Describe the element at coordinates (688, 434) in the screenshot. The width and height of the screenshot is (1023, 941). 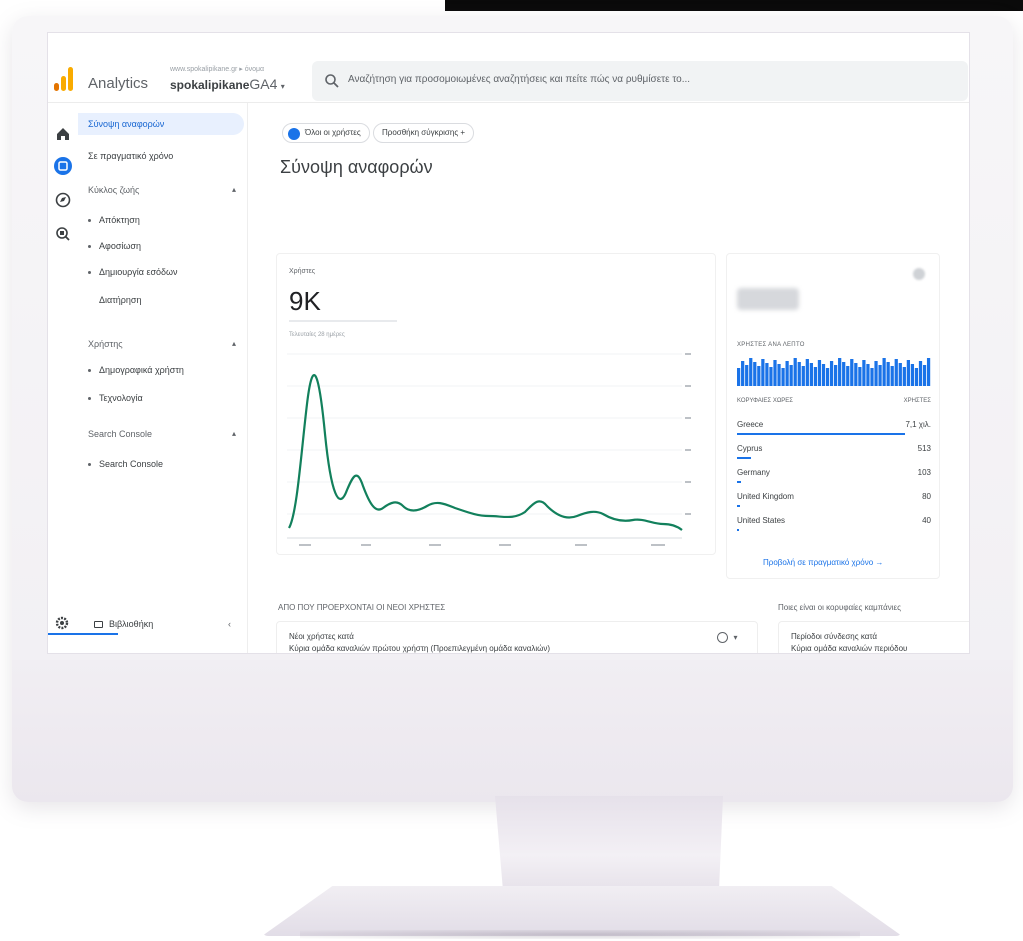
I see `y-tick-marks` at that location.